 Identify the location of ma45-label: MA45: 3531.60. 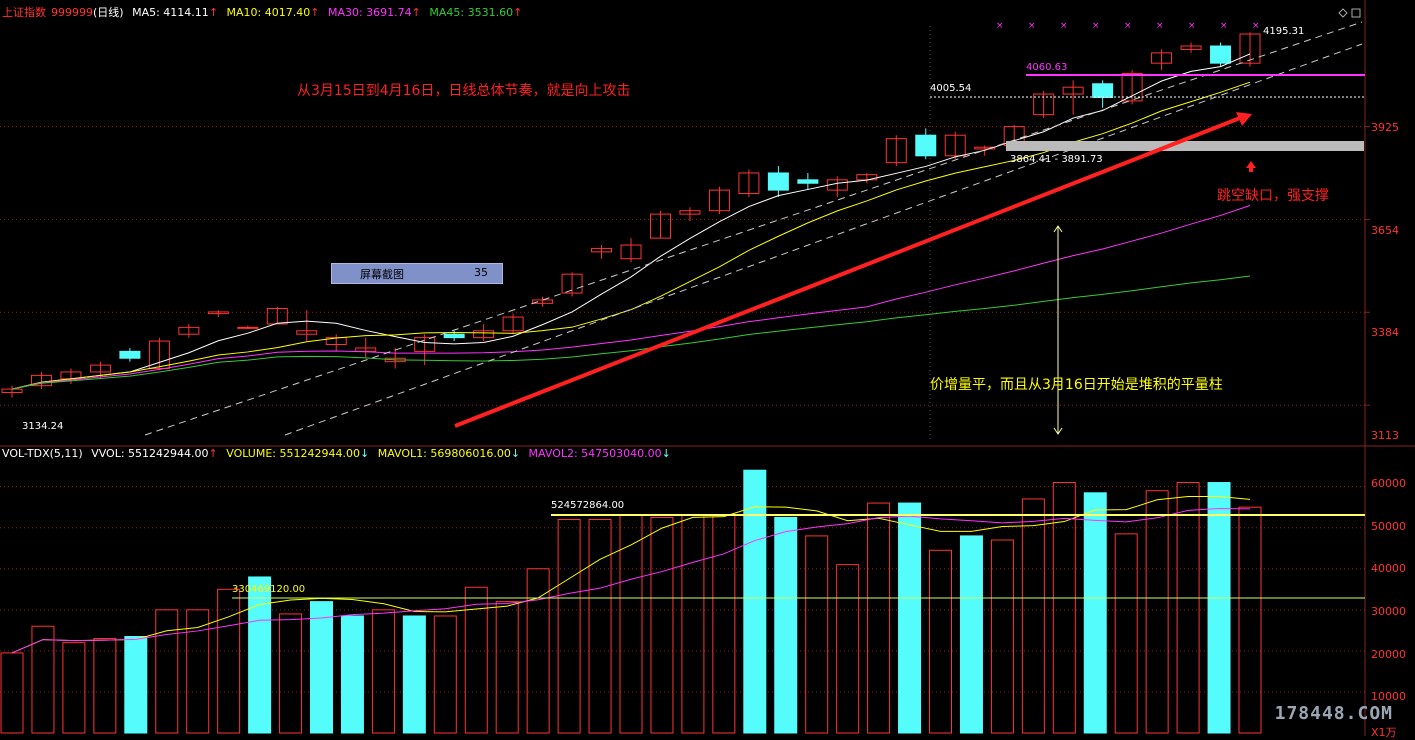
(471, 12).